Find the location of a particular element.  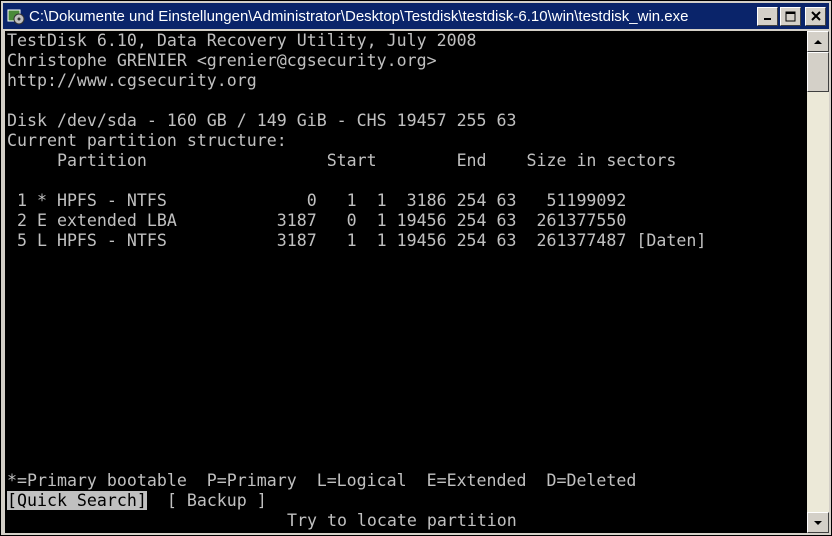

menu-line: [Quick Search] [ Backup ] is located at coordinates (137, 501).